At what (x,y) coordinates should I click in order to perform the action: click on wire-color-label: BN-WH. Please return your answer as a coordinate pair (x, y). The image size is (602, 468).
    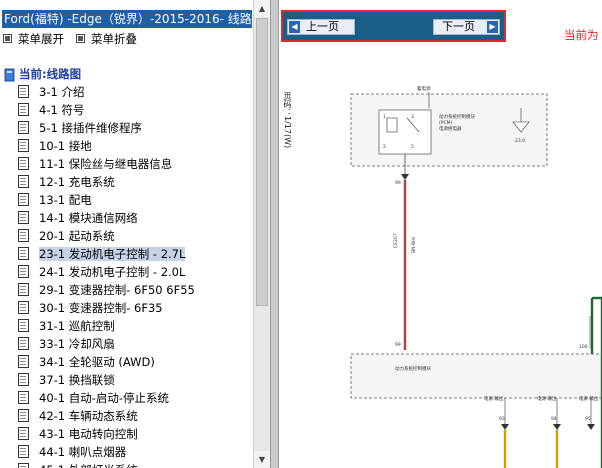
    Looking at the image, I should click on (414, 245).